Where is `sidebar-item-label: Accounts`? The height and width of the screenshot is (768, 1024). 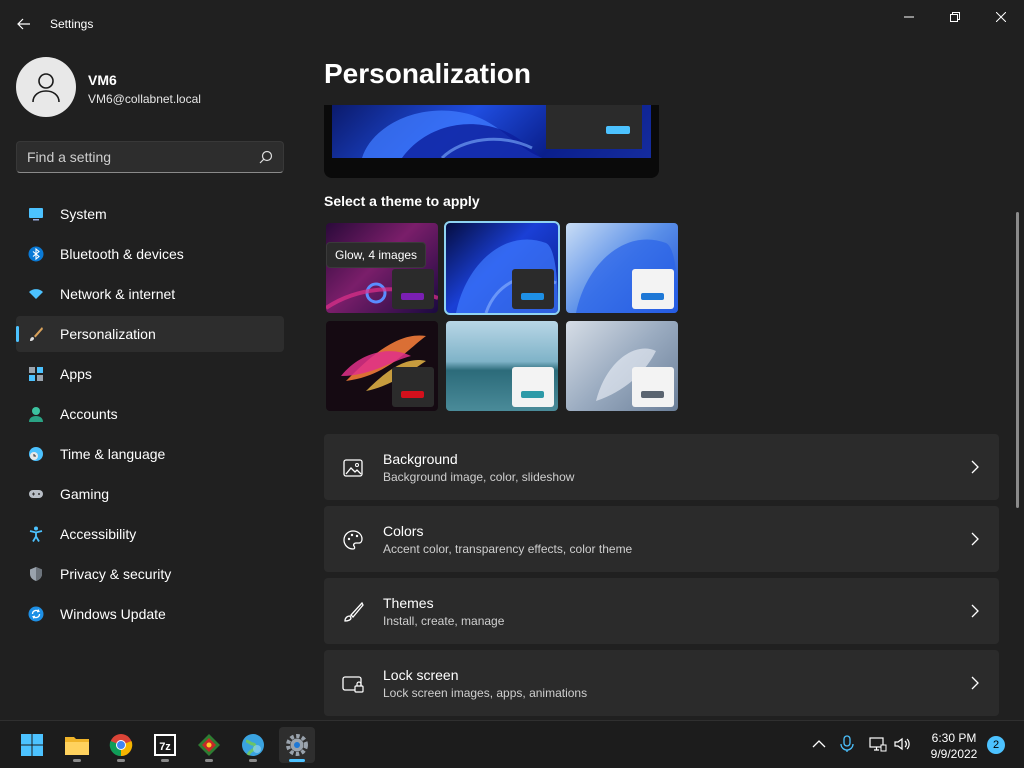
sidebar-item-label: Accounts is located at coordinates (89, 414).